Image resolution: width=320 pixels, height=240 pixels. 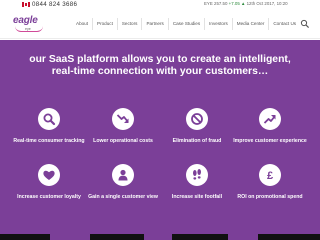 What do you see at coordinates (28, 29) in the screenshot?
I see `logo-sub: eye` at bounding box center [28, 29].